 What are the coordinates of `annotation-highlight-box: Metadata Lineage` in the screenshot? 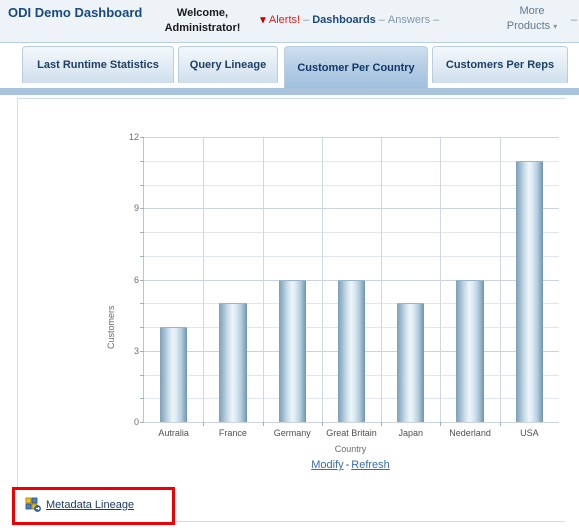 It's located at (93, 506).